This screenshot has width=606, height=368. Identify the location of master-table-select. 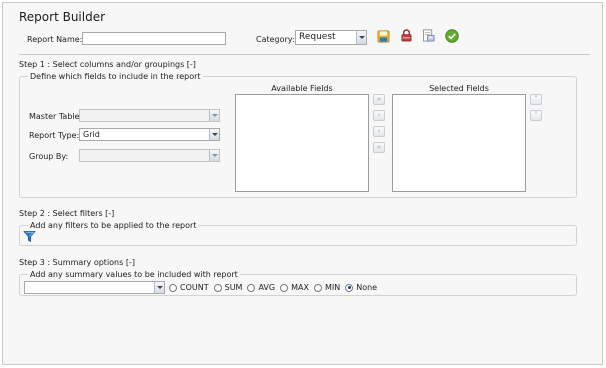
(149, 115).